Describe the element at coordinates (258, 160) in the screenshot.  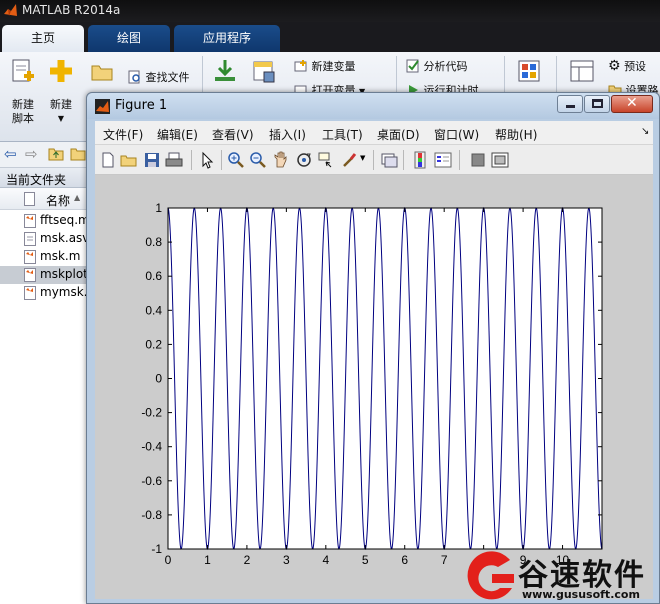
I see `zoom-out-icon` at that location.